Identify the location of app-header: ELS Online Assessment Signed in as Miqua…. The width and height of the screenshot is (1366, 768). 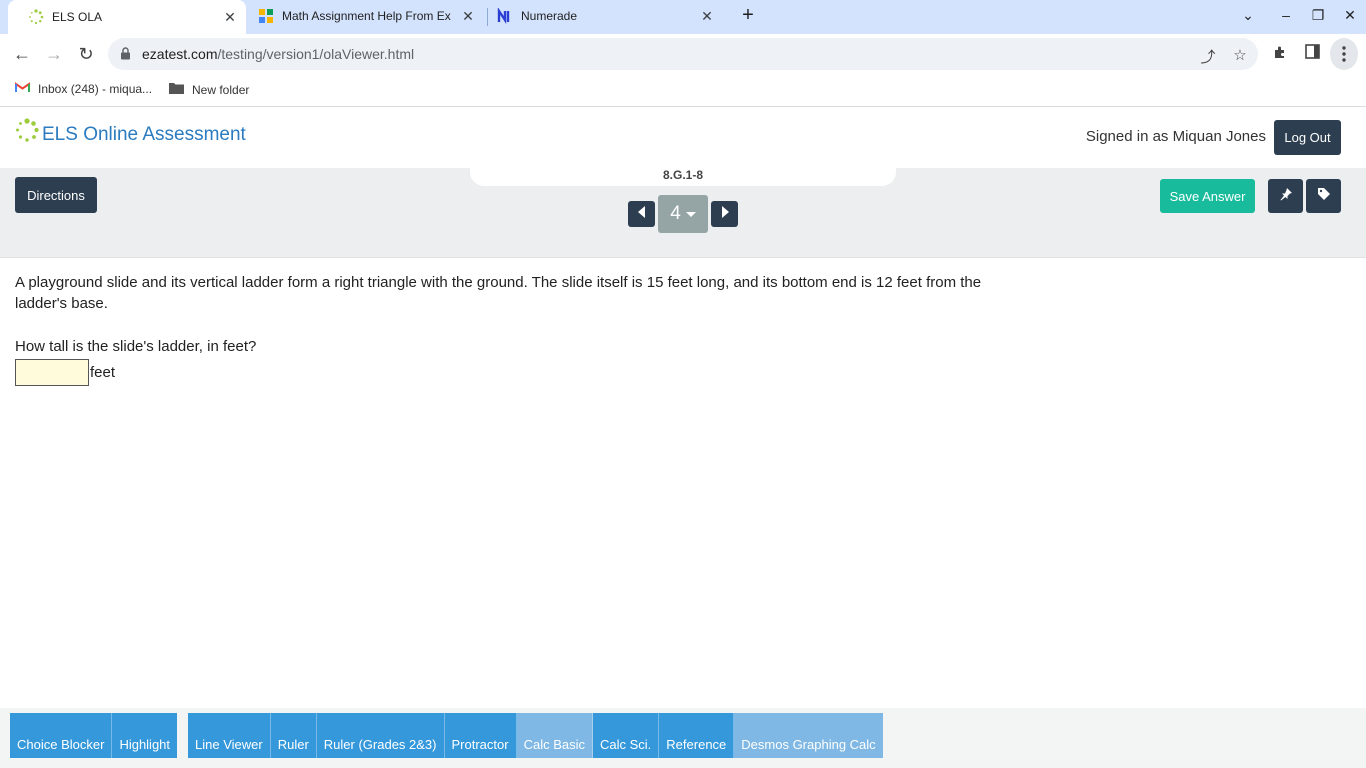
(683, 138).